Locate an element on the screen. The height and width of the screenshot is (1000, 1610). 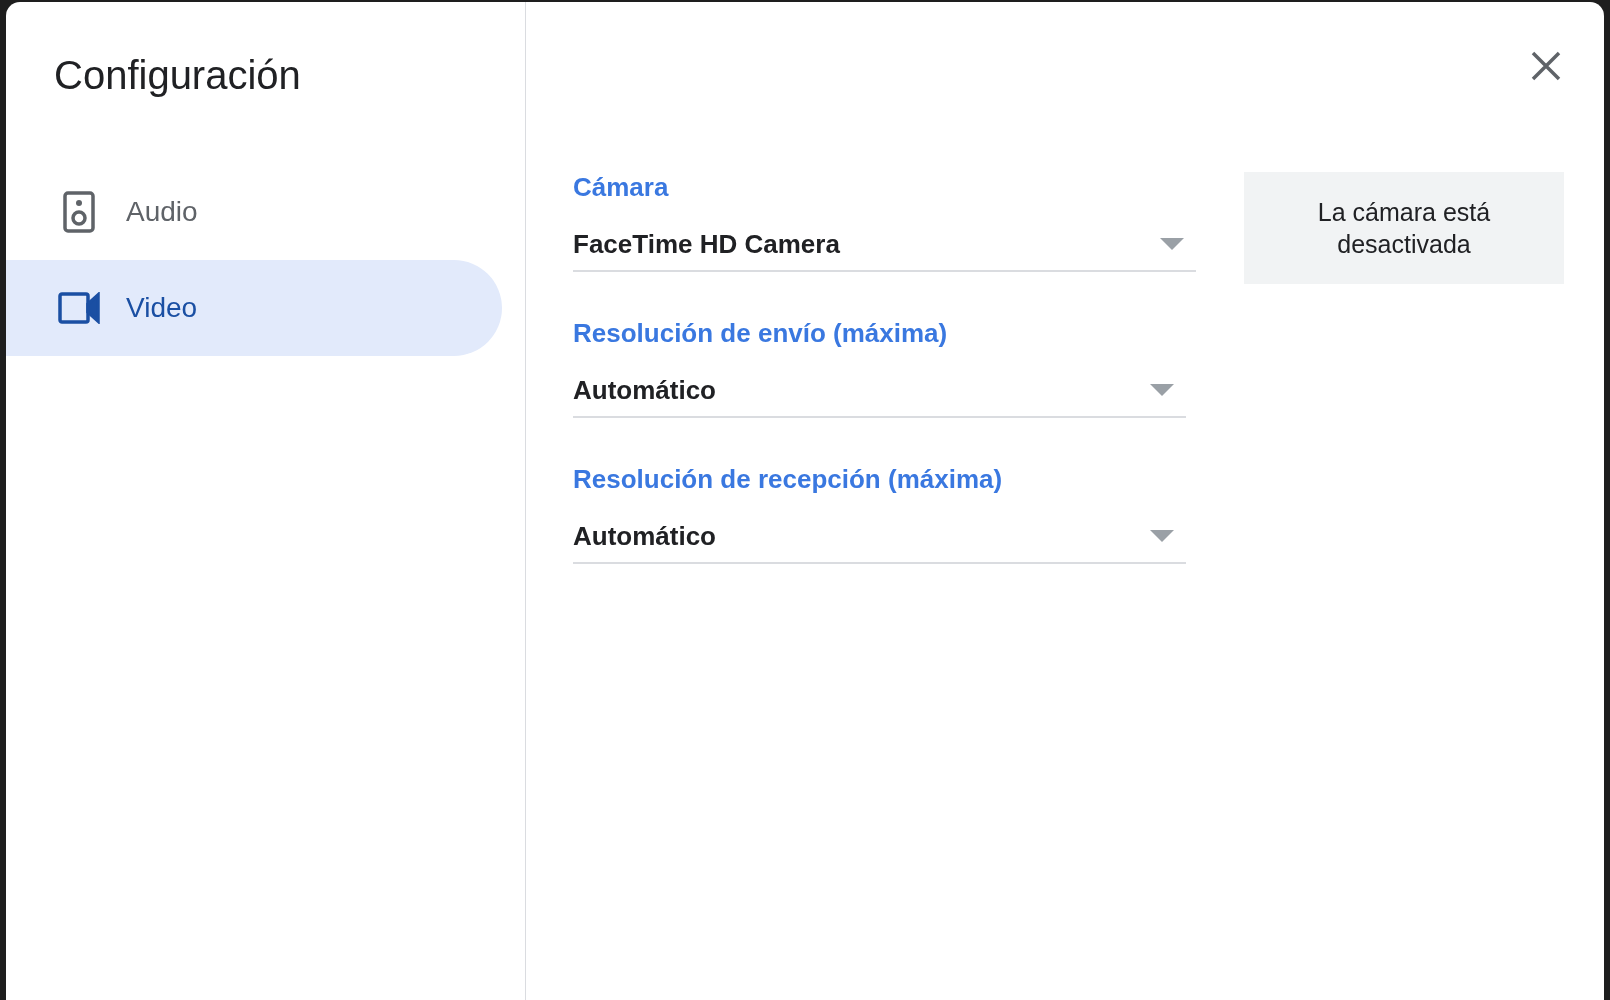
field-label: Resolución de envío (máxima) is located at coordinates (761, 333).